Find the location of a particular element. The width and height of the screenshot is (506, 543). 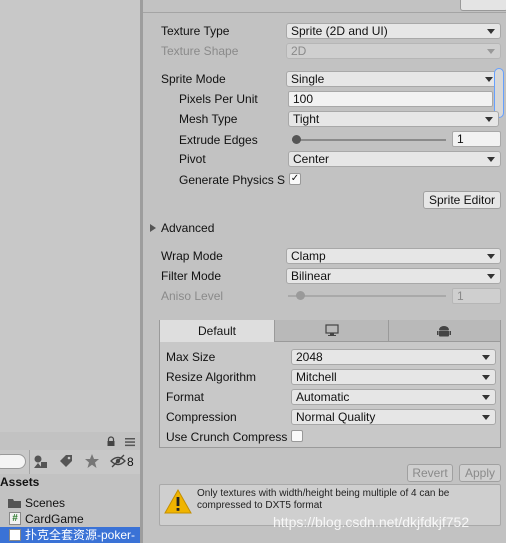

inspector-topbar is located at coordinates (324, 6).